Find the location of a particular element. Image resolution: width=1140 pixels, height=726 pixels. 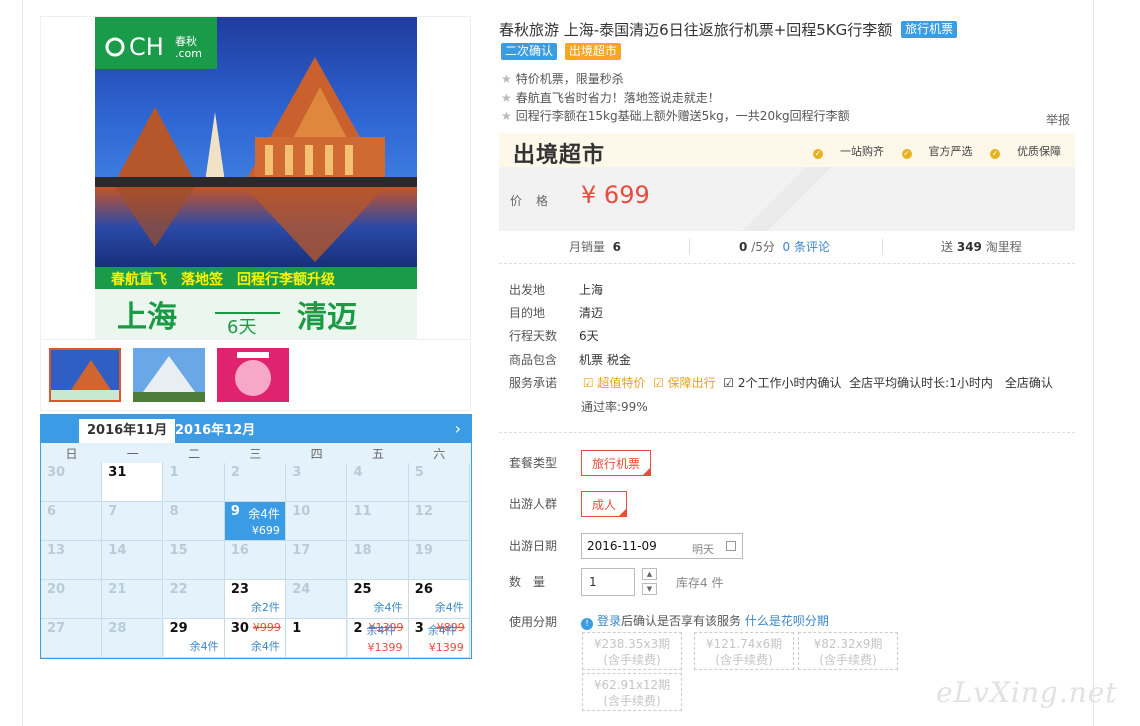

price-box: 价格 ¥ 699 is located at coordinates (787, 199).